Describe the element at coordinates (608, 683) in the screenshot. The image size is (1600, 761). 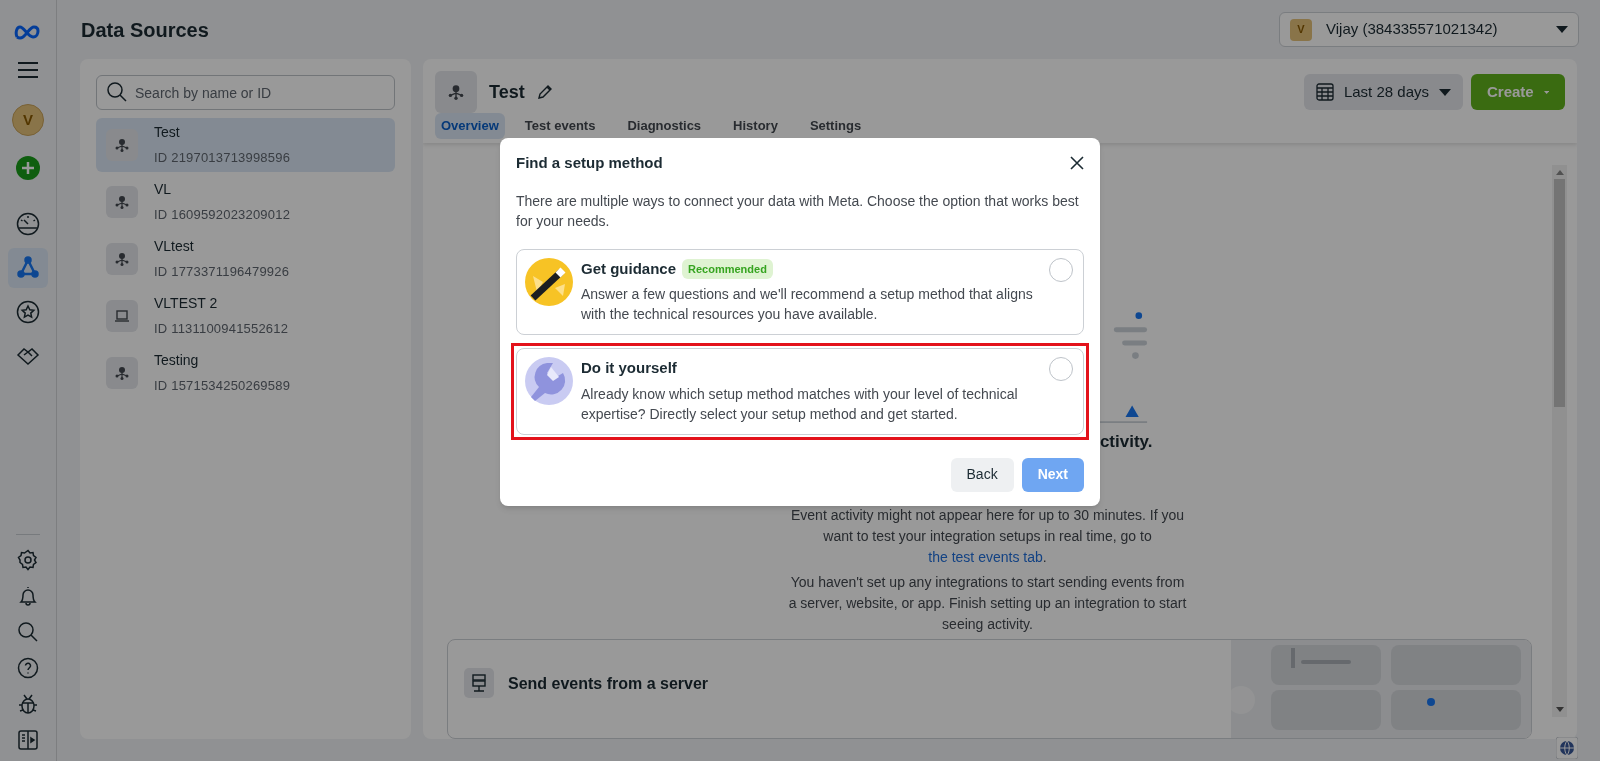
I see `card-title: Send events from a server` at that location.